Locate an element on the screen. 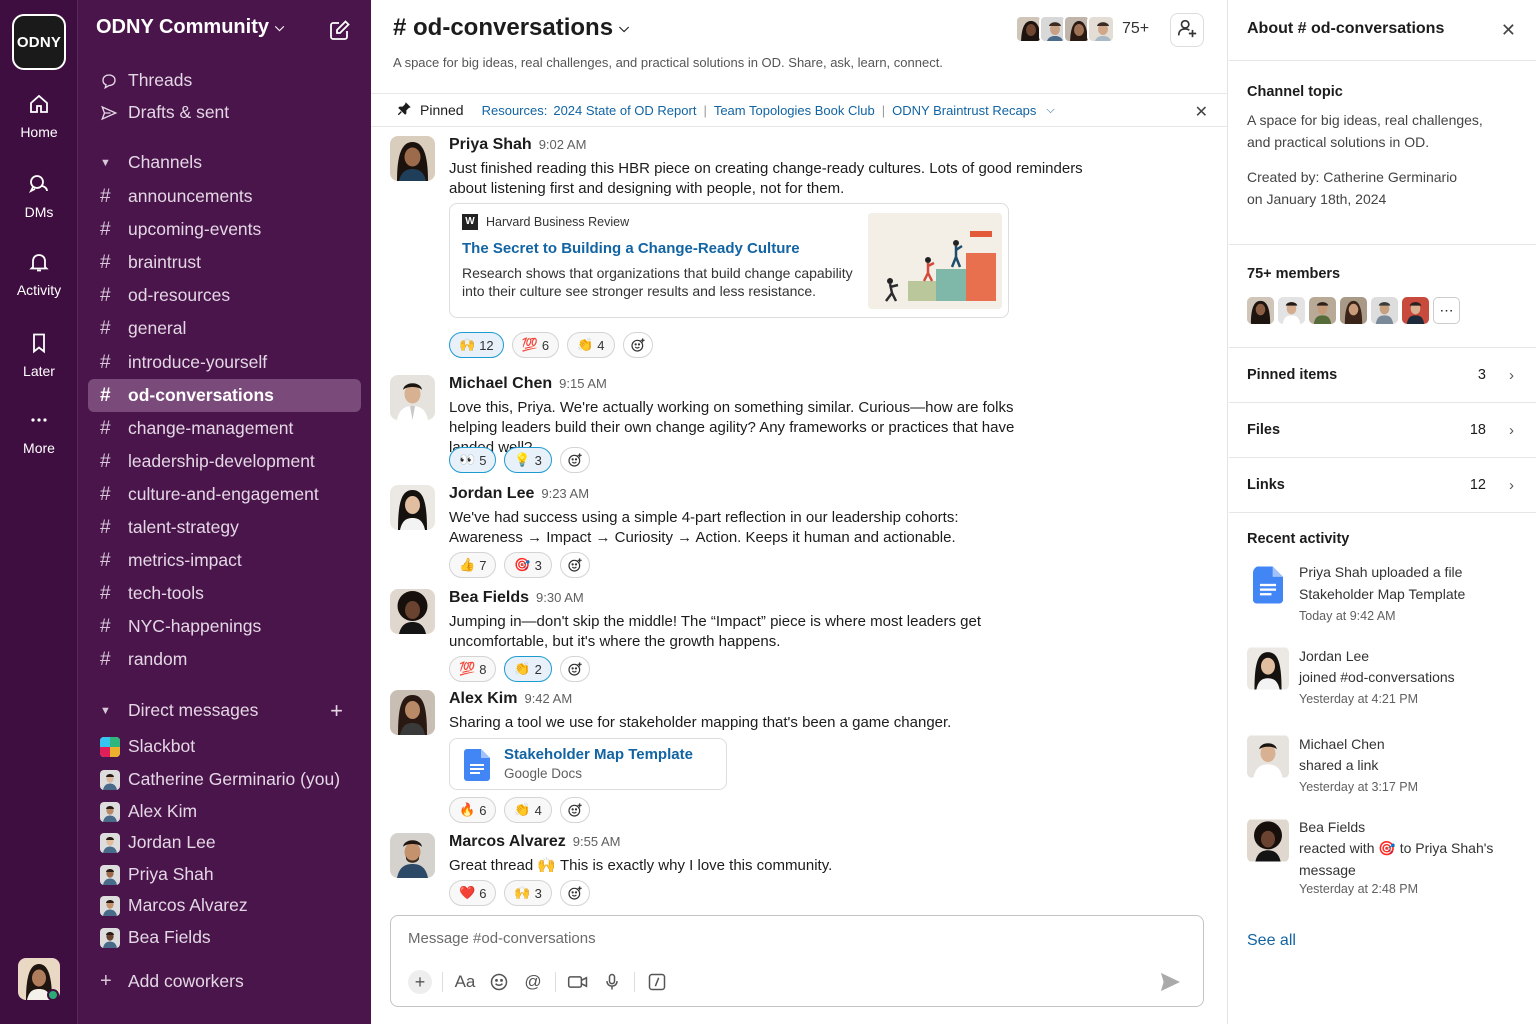 The image size is (1536, 1024). sidebar-channel-random: # random is located at coordinates (224, 659).